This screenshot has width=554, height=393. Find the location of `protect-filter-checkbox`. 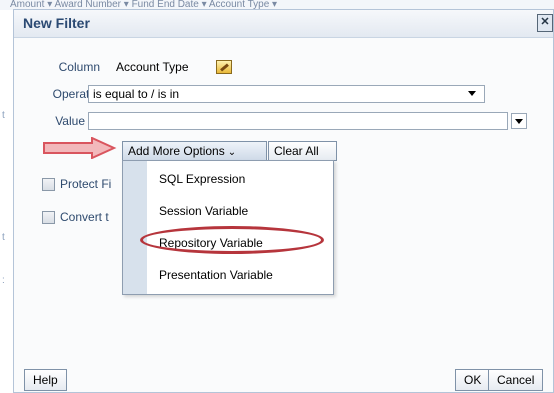

protect-filter-checkbox is located at coordinates (48, 184).